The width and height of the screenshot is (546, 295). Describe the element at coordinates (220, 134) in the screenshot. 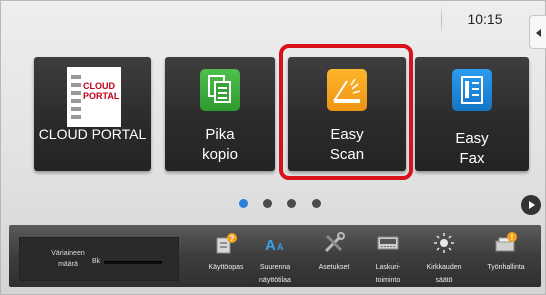

I see `tile-label-line-1: Pika` at that location.